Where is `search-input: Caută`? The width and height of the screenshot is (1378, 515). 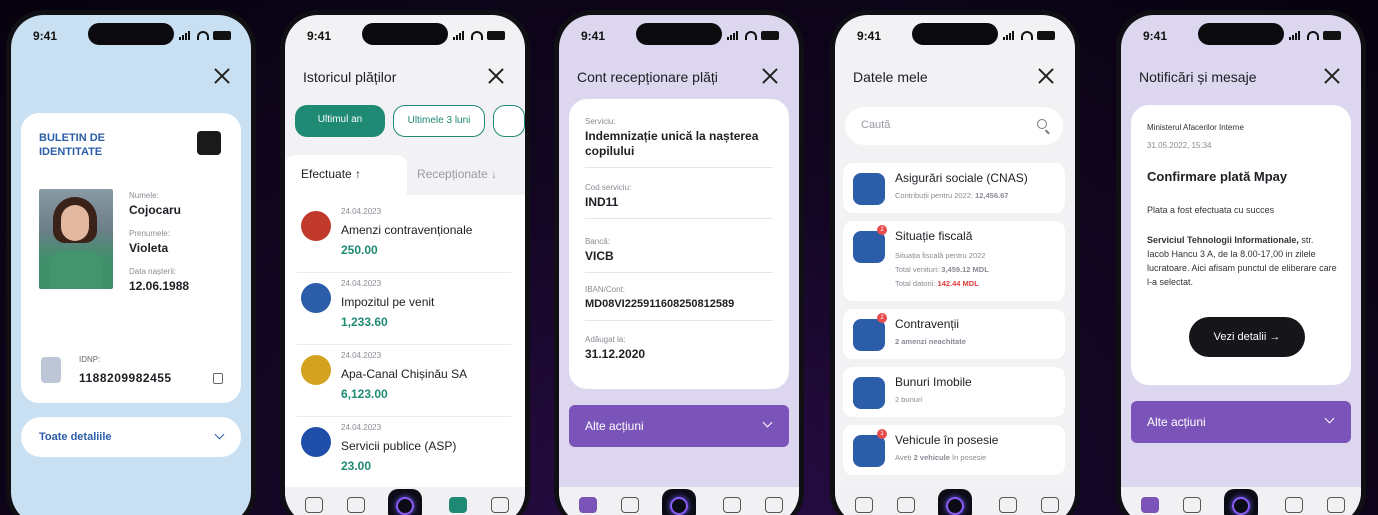 search-input: Caută is located at coordinates (954, 126).